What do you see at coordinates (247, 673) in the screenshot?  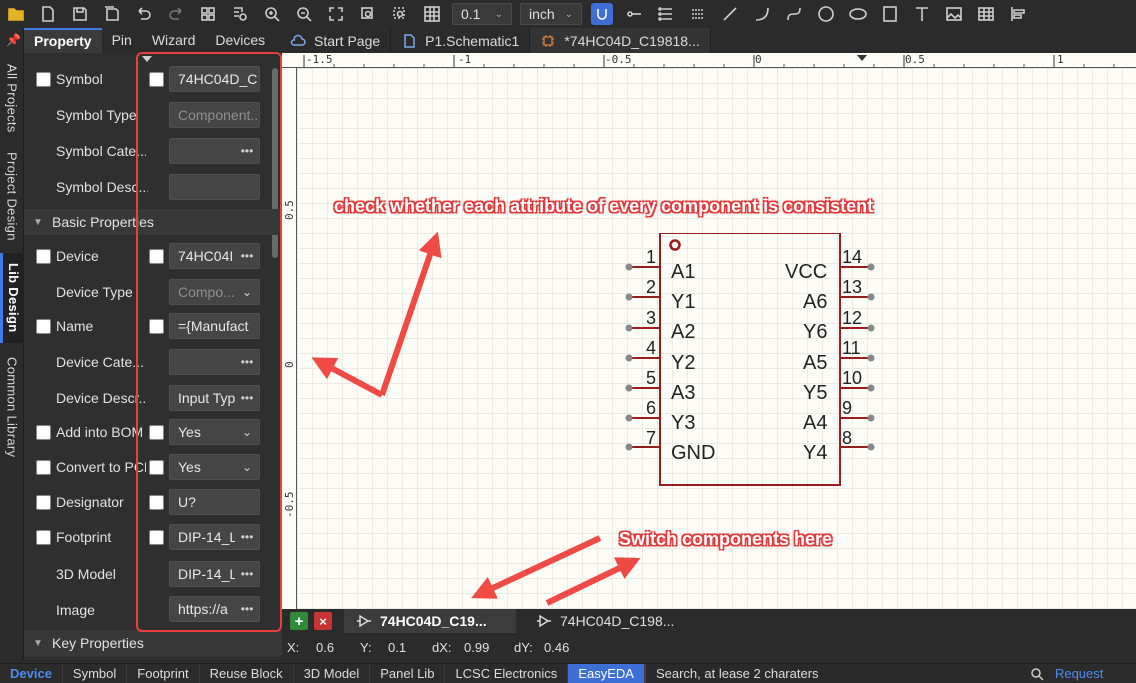 I see `bottom-tab-reuse-block: Reuse Block` at bounding box center [247, 673].